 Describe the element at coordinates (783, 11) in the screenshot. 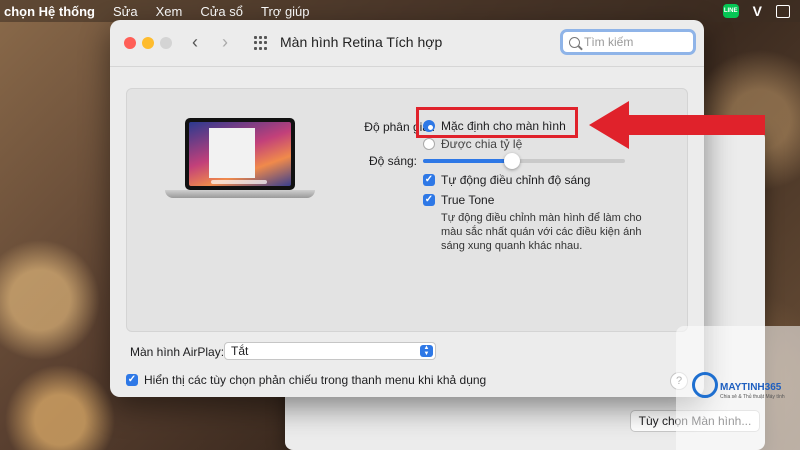

I see `briefcase-icon` at that location.